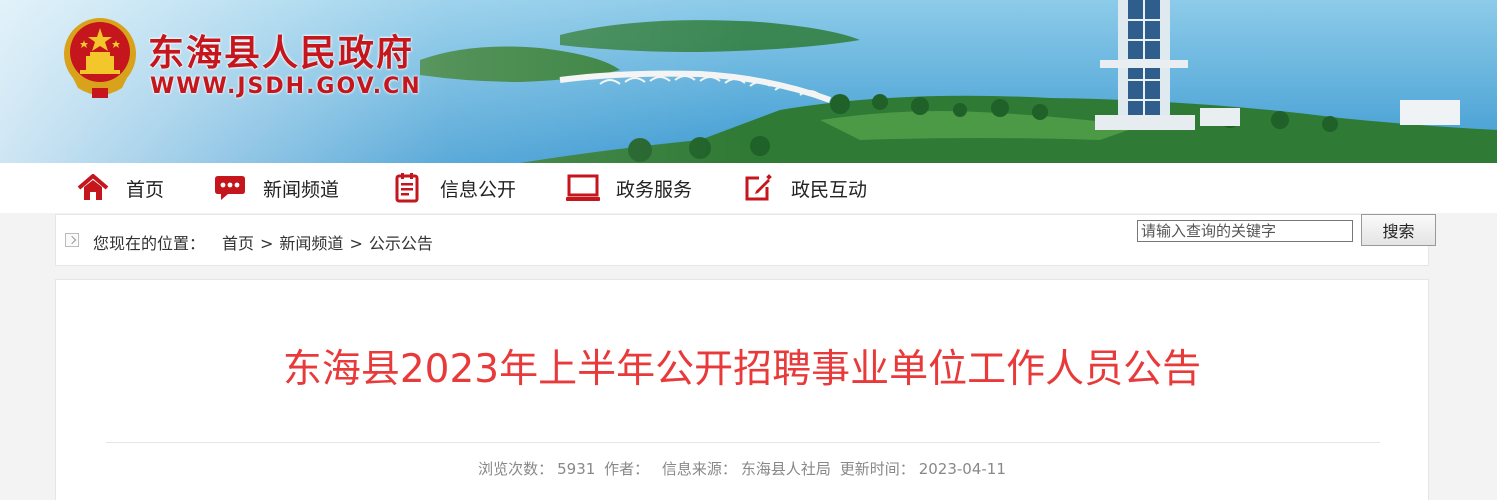  I want to click on site-title: 东海县人民政府, so click(281, 53).